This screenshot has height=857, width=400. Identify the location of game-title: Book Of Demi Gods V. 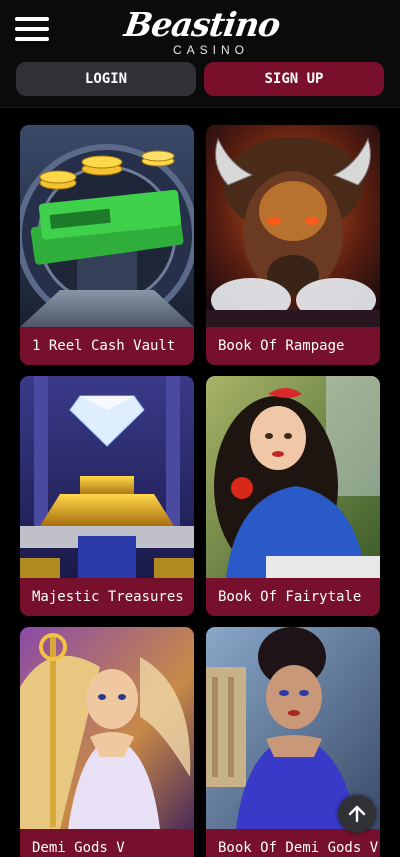
(293, 843).